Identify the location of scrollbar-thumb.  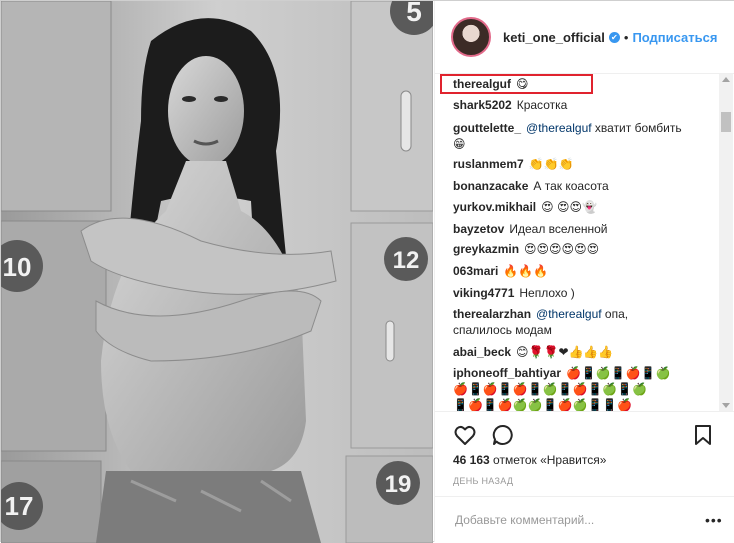
(726, 122).